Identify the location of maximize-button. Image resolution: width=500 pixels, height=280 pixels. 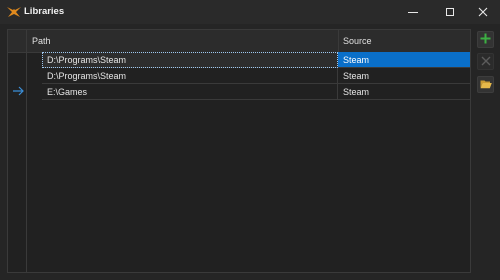
(450, 12).